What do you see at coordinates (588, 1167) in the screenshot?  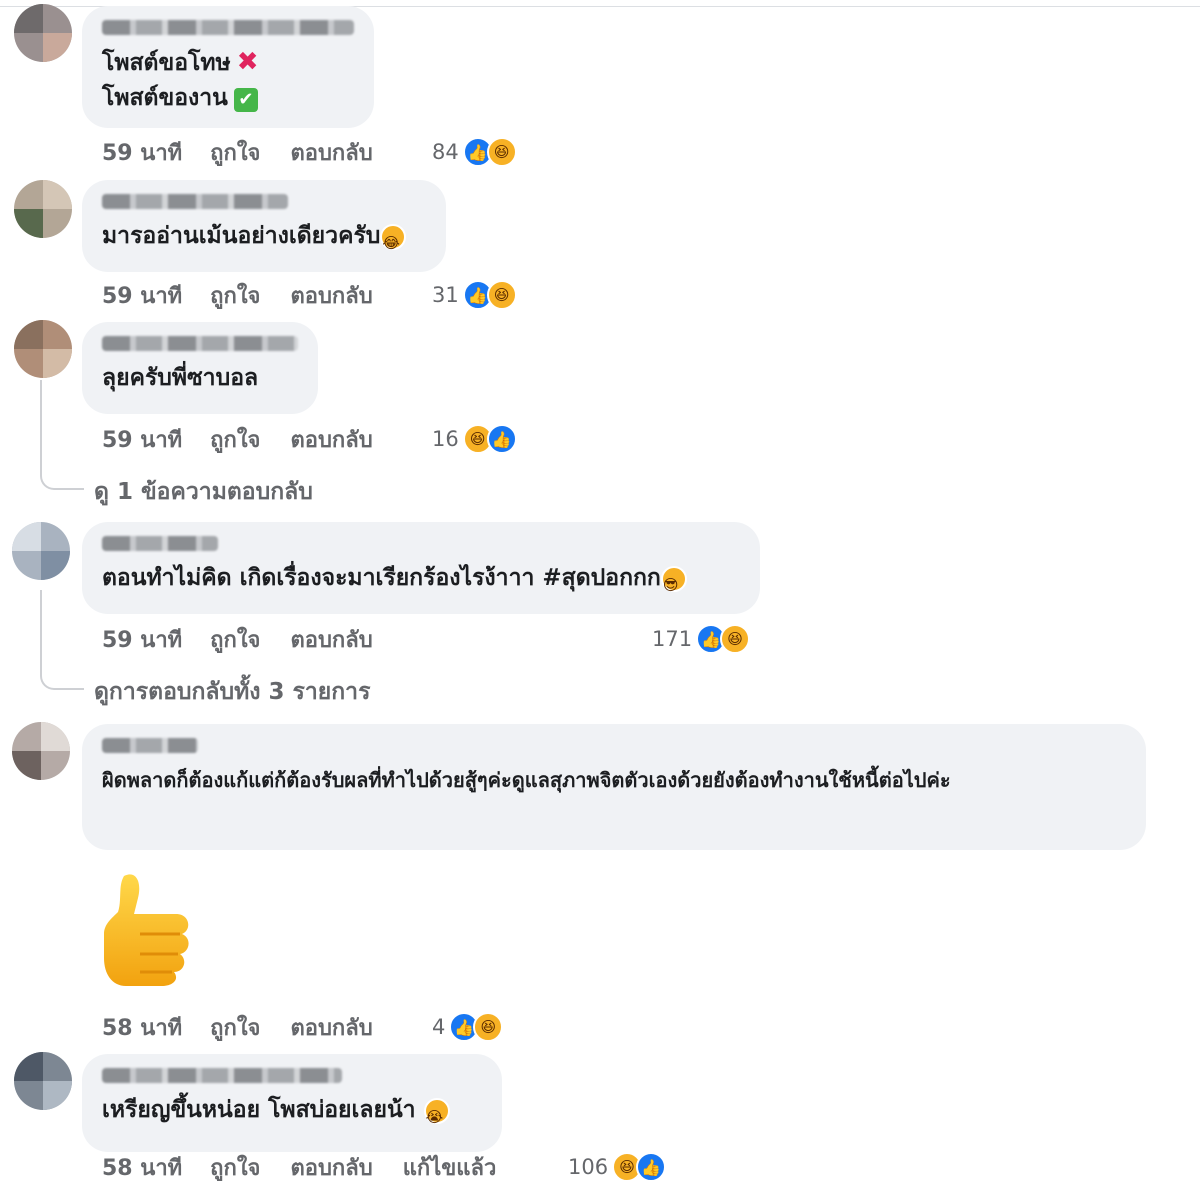 I see `reaction-count: 106` at bounding box center [588, 1167].